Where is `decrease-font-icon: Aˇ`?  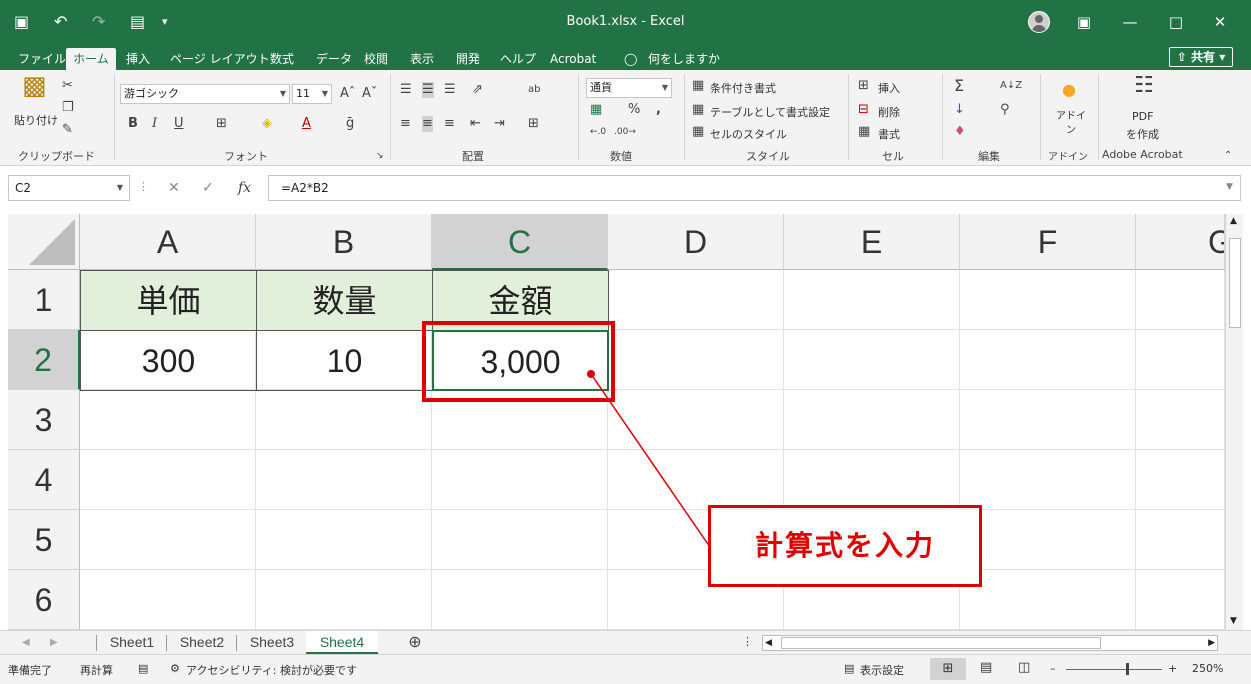 decrease-font-icon: Aˇ is located at coordinates (369, 94).